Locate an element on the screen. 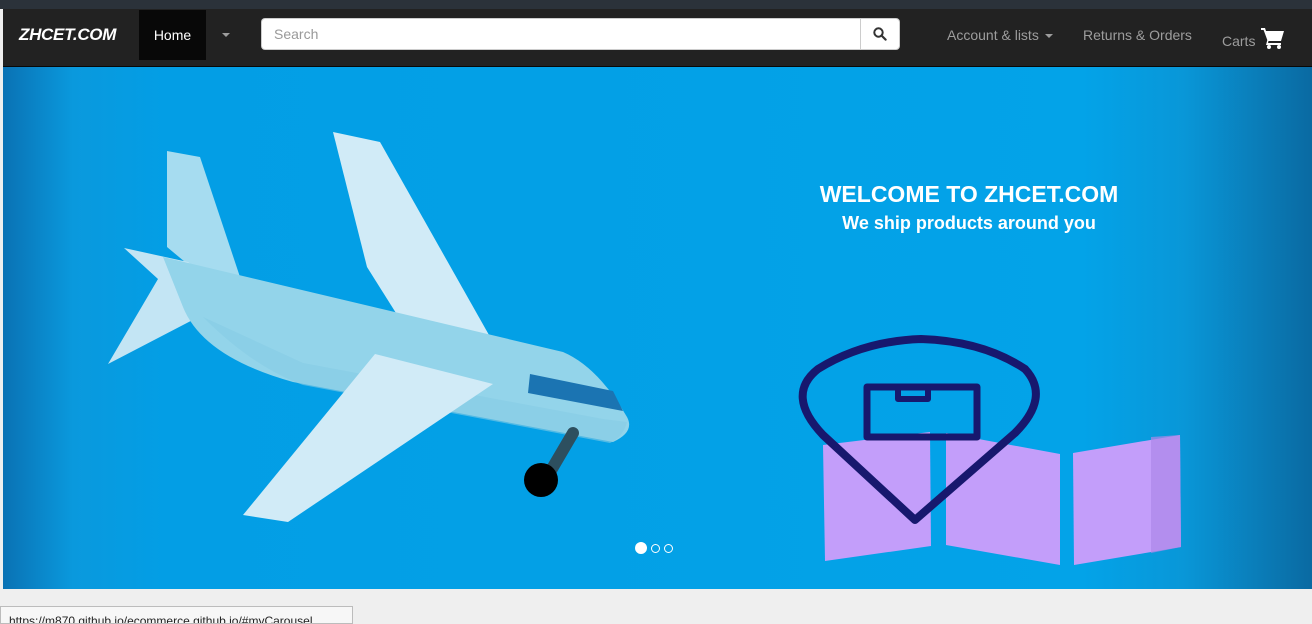  nav-carts-label: Carts is located at coordinates (1239, 41).